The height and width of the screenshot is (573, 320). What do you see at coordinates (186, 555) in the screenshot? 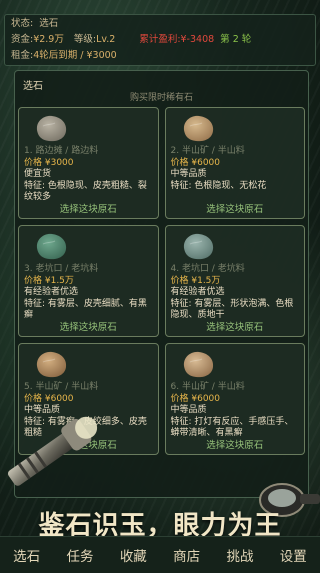
I see `nav-item: 商店` at bounding box center [186, 555].